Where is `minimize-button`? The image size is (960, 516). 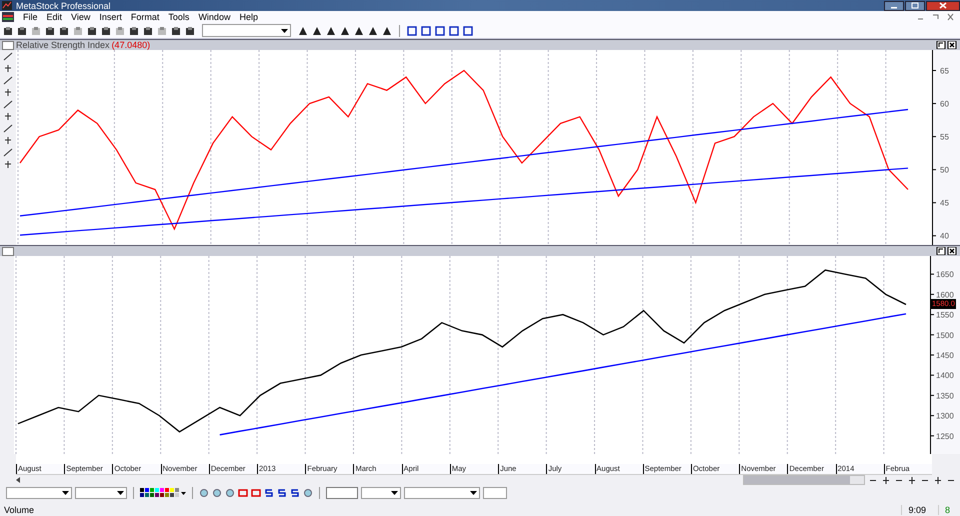
minimize-button is located at coordinates (894, 5).